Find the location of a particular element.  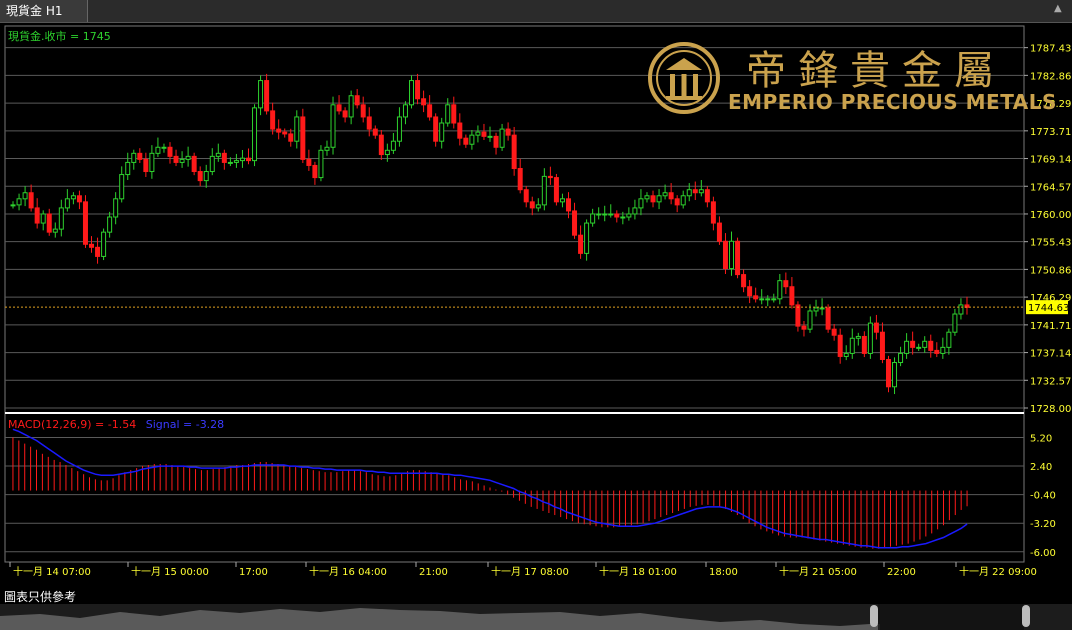

logo-chinese-name: 帝鋒貴金屬 is located at coordinates (876, 71).